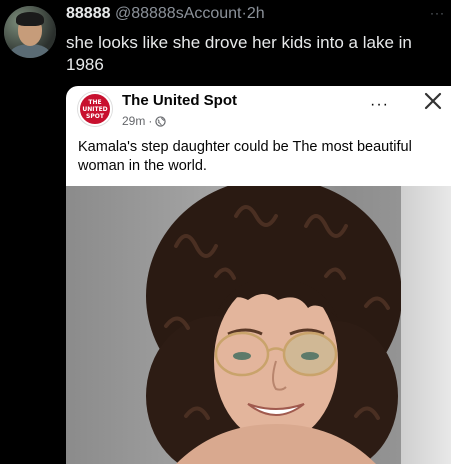 Image resolution: width=451 pixels, height=464 pixels. What do you see at coordinates (161, 121) in the screenshot?
I see `globe-icon` at bounding box center [161, 121].